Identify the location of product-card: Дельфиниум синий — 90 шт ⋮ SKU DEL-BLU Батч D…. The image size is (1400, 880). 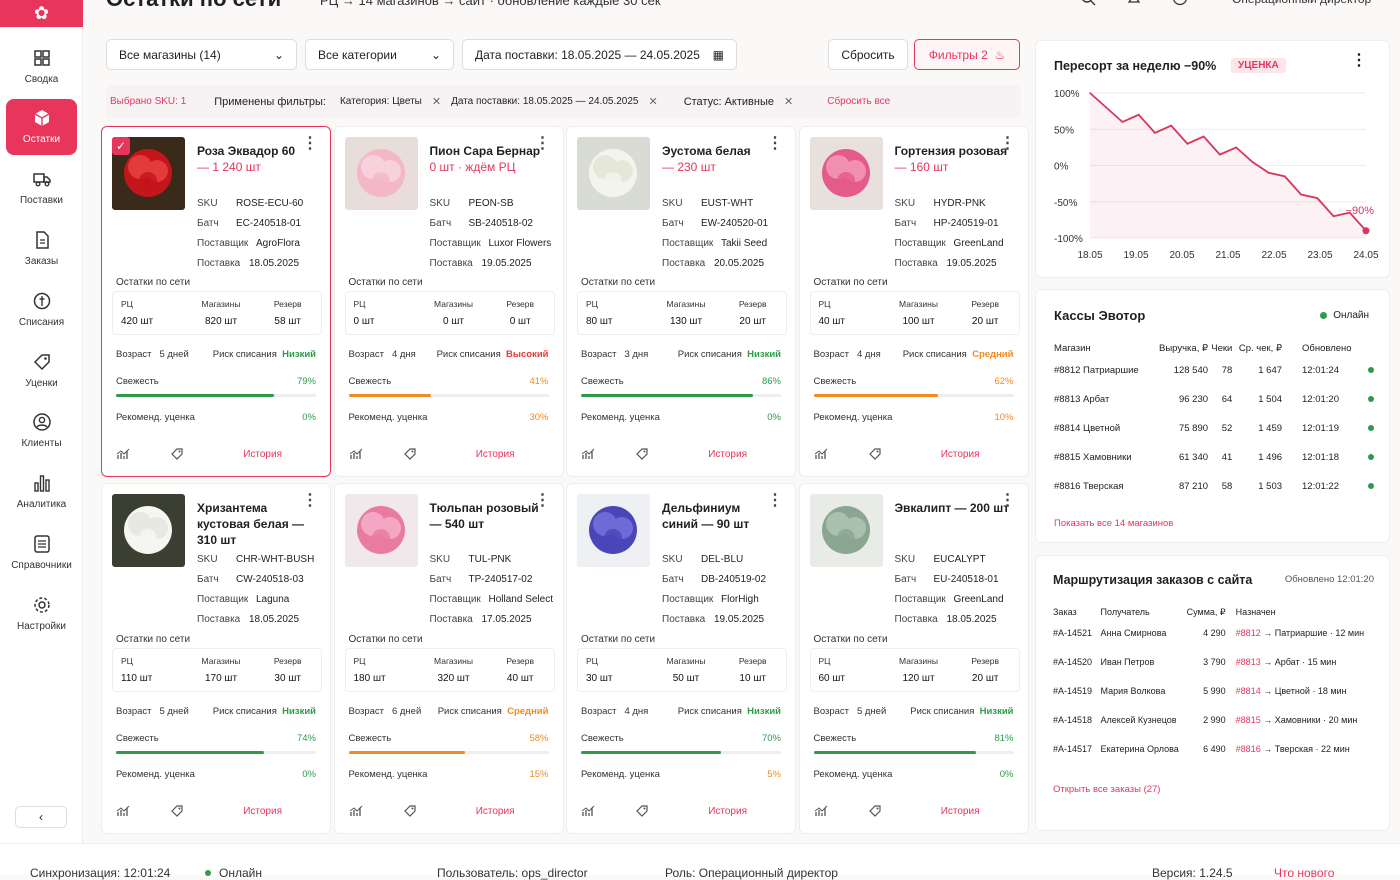
(681, 658).